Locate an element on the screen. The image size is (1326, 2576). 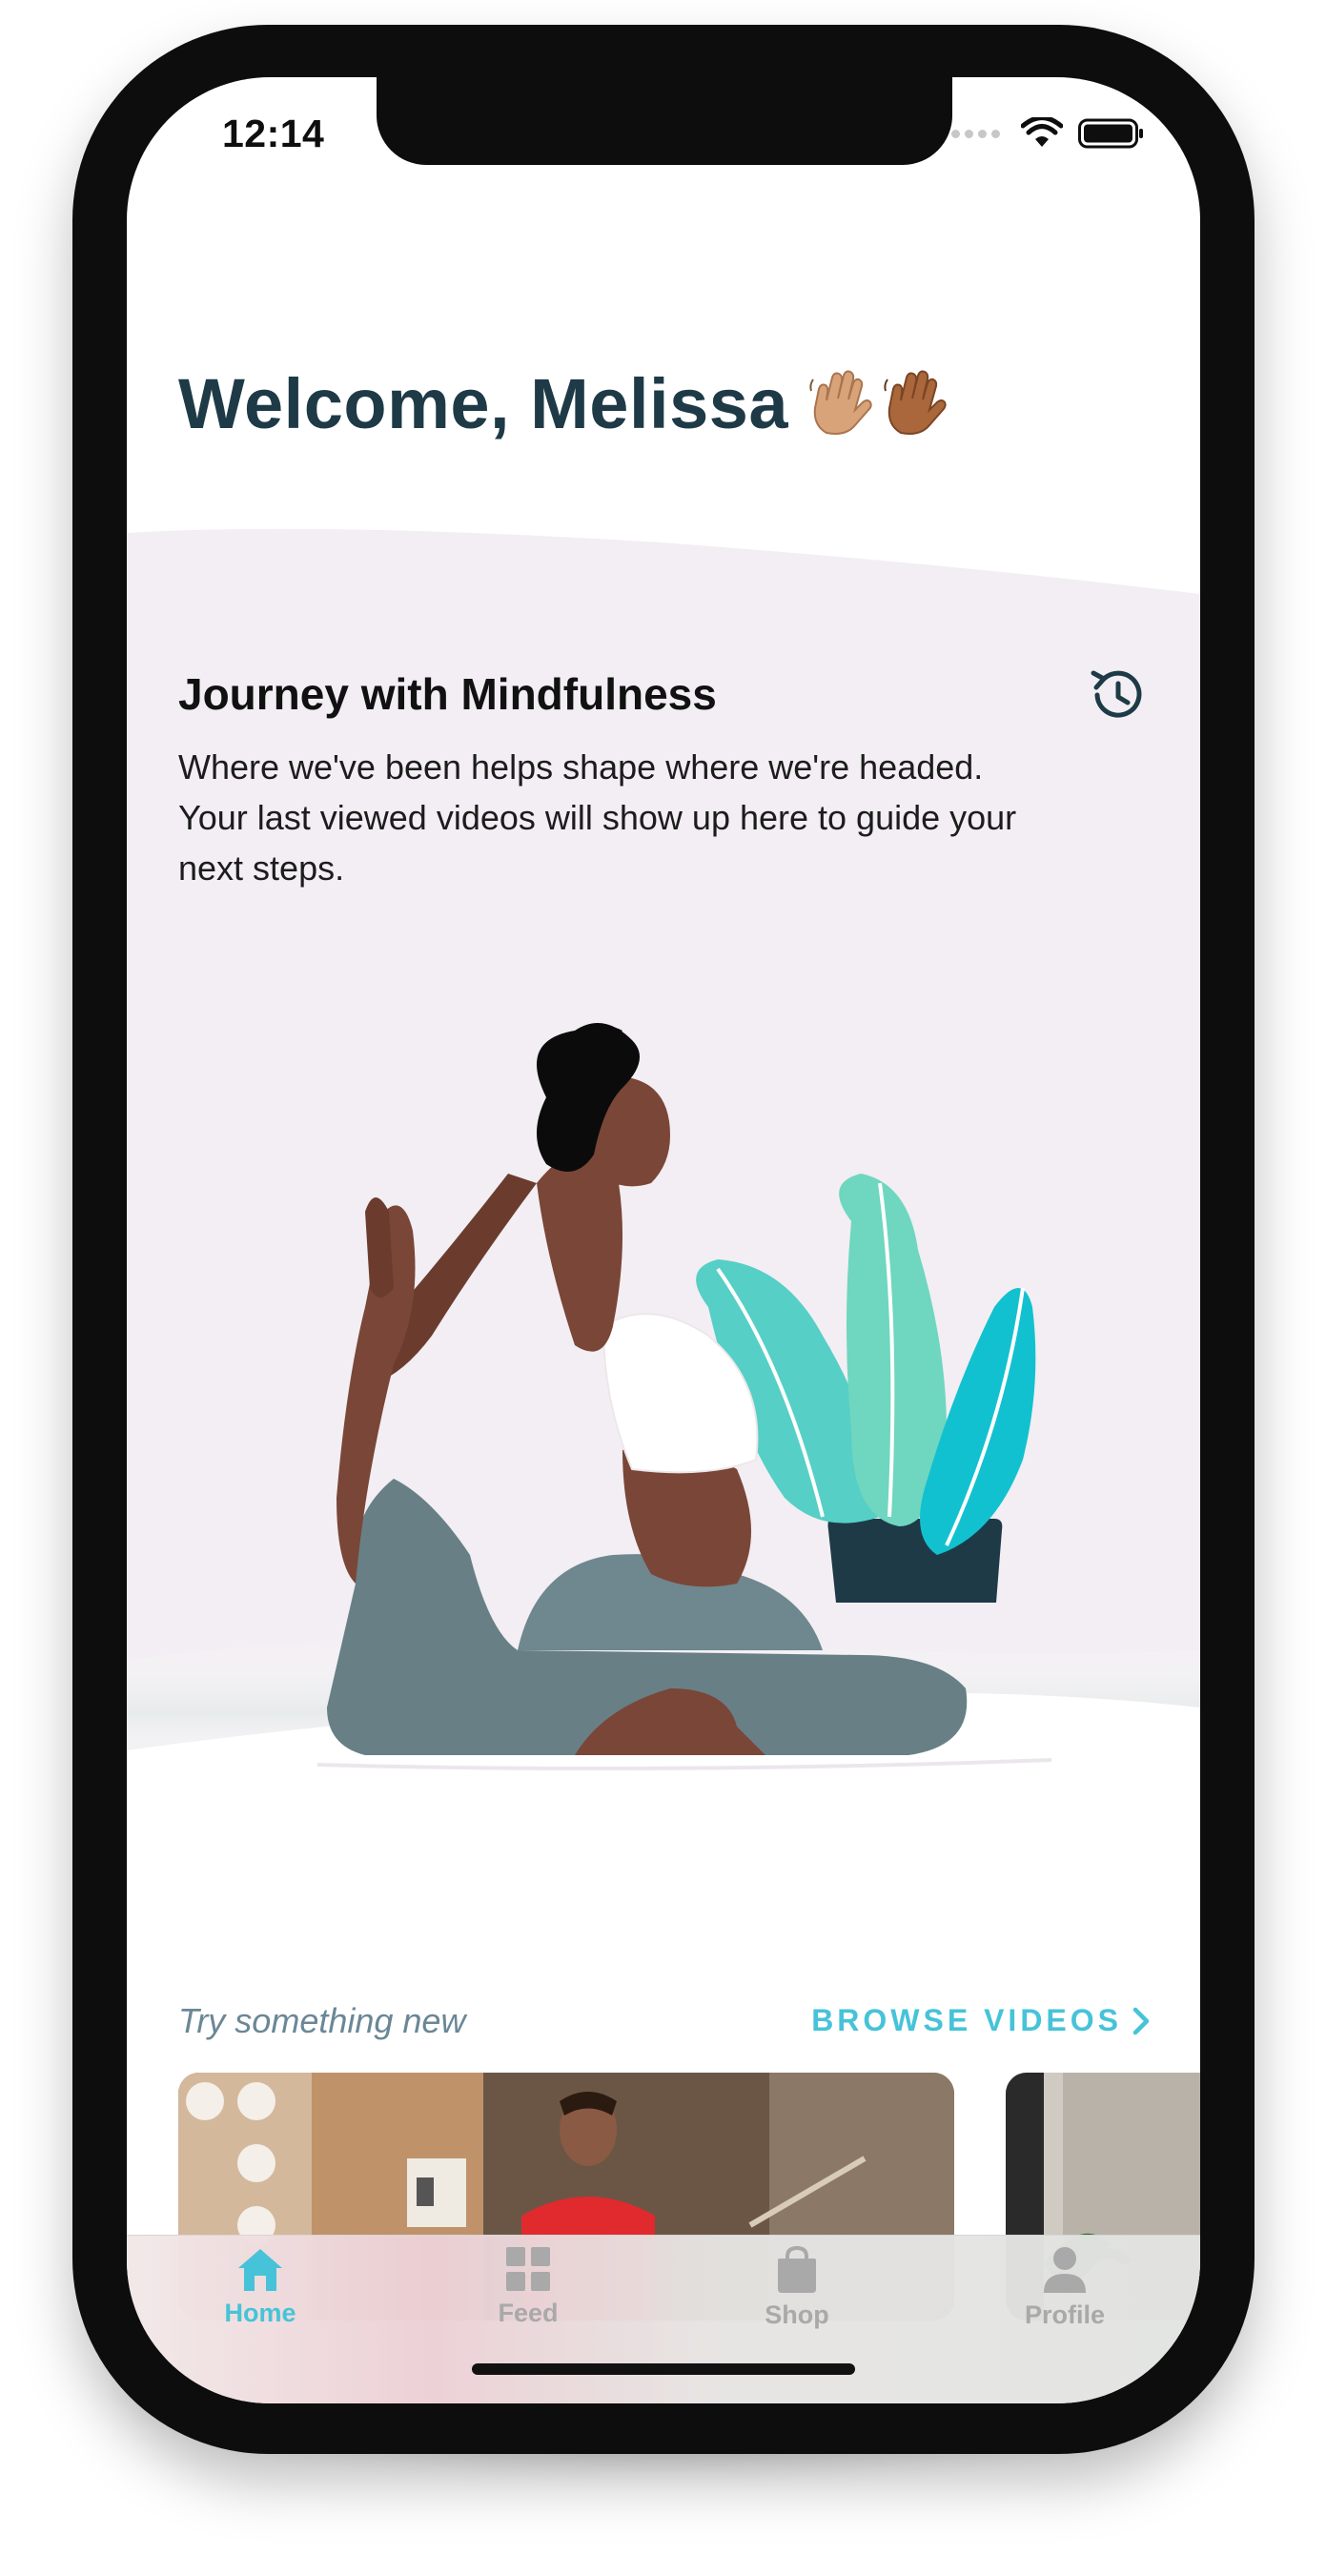
wifi-icon is located at coordinates (1042, 132).